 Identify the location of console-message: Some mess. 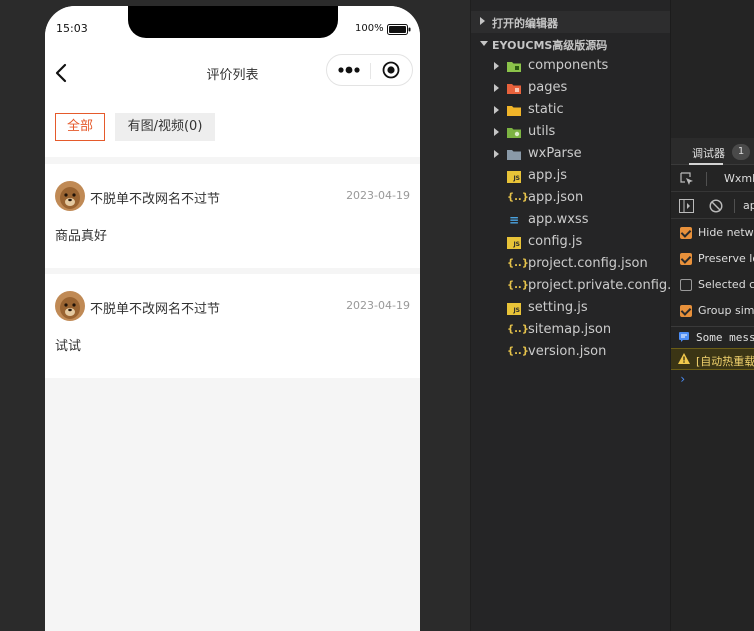
(712, 337).